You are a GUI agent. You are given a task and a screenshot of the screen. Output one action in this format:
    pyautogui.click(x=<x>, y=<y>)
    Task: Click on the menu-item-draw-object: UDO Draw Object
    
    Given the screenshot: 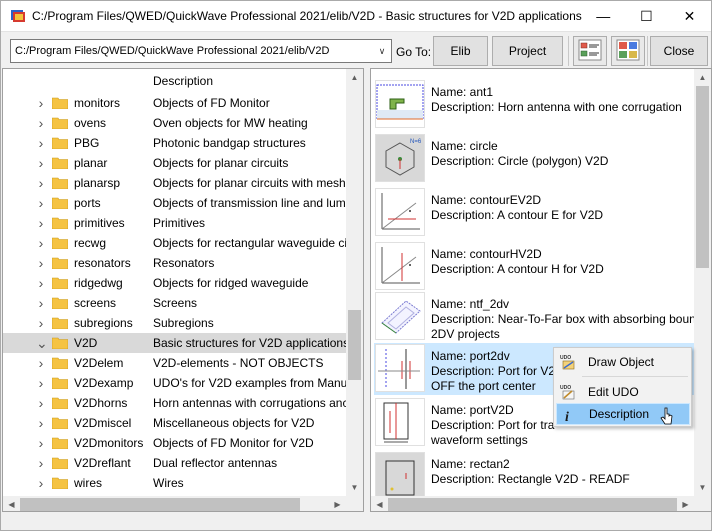 What is the action you would take?
    pyautogui.click(x=623, y=362)
    